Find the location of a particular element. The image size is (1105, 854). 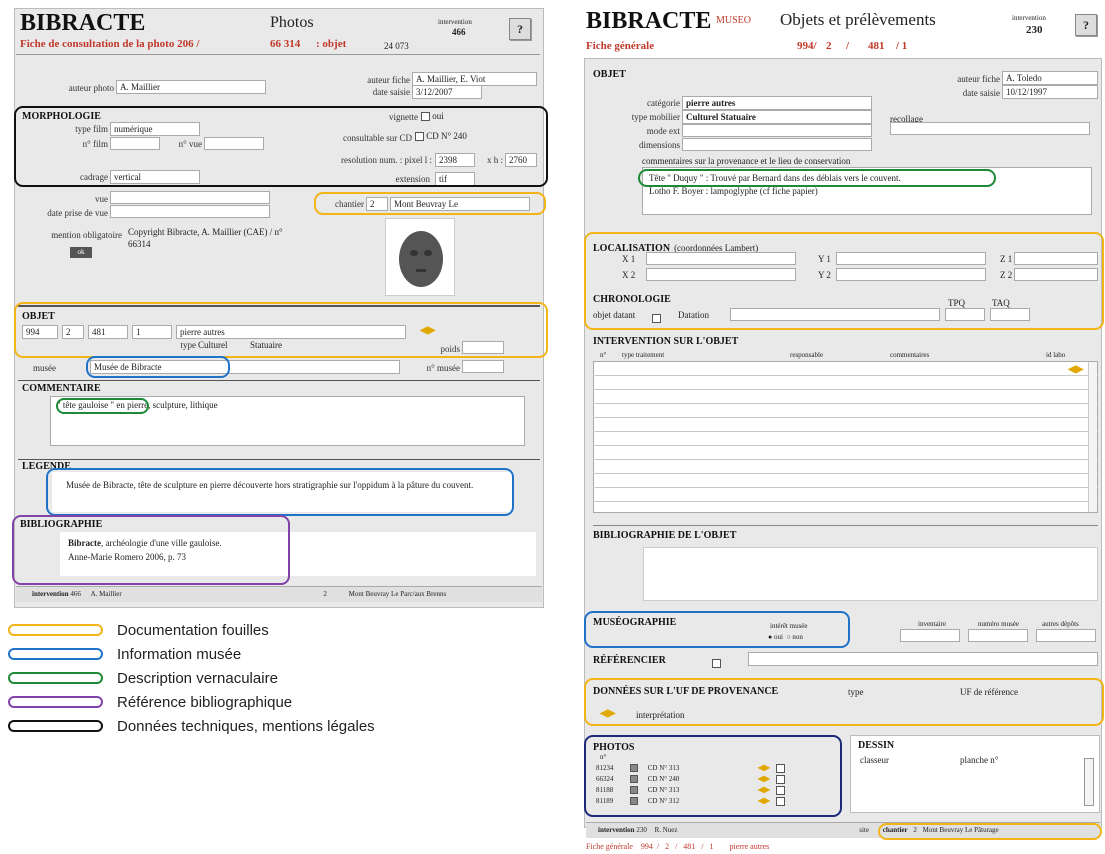

right-help-button: ? is located at coordinates (1086, 25).